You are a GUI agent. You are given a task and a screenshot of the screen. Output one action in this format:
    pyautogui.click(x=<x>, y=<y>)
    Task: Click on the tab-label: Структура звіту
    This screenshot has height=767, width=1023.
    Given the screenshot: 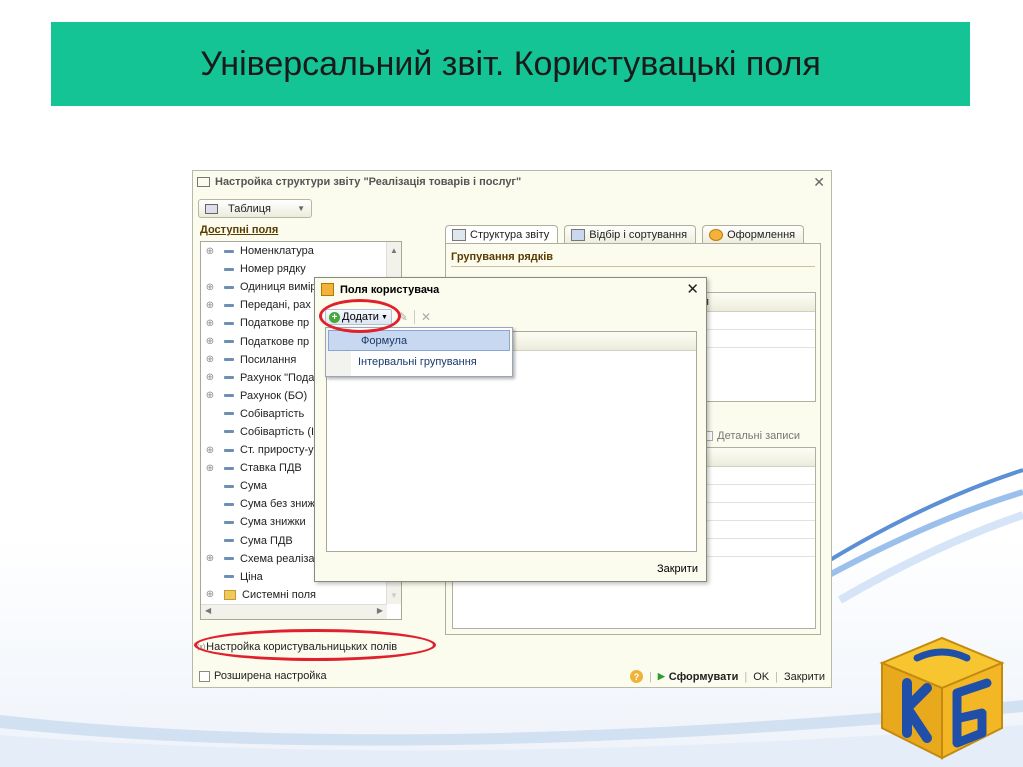 What is the action you would take?
    pyautogui.click(x=510, y=235)
    